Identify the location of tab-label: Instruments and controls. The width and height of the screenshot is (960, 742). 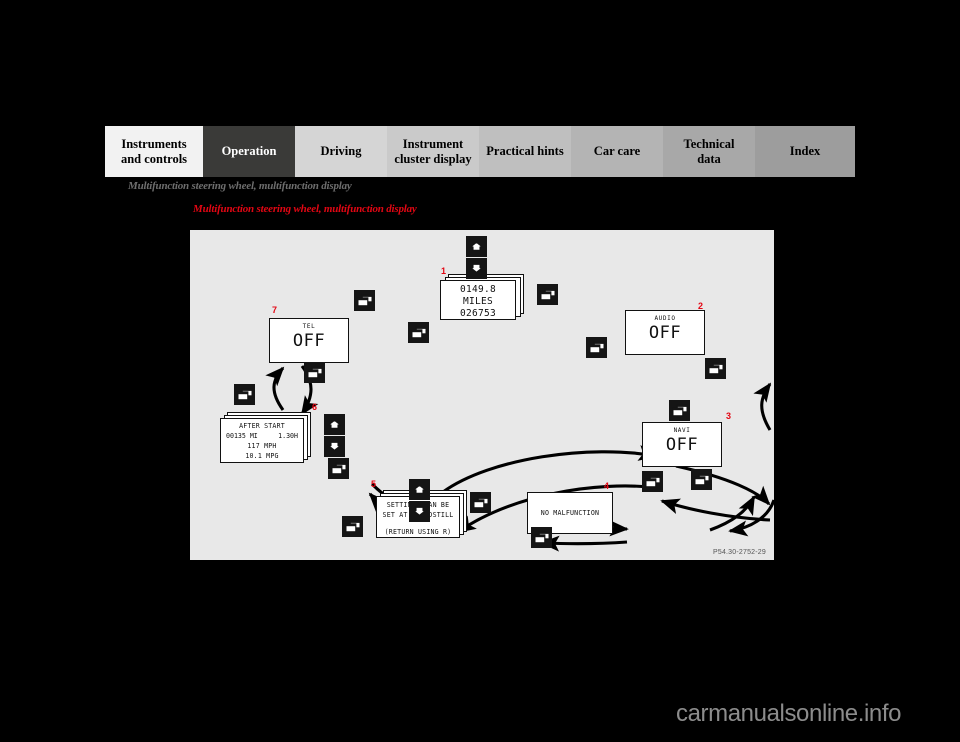
(154, 151).